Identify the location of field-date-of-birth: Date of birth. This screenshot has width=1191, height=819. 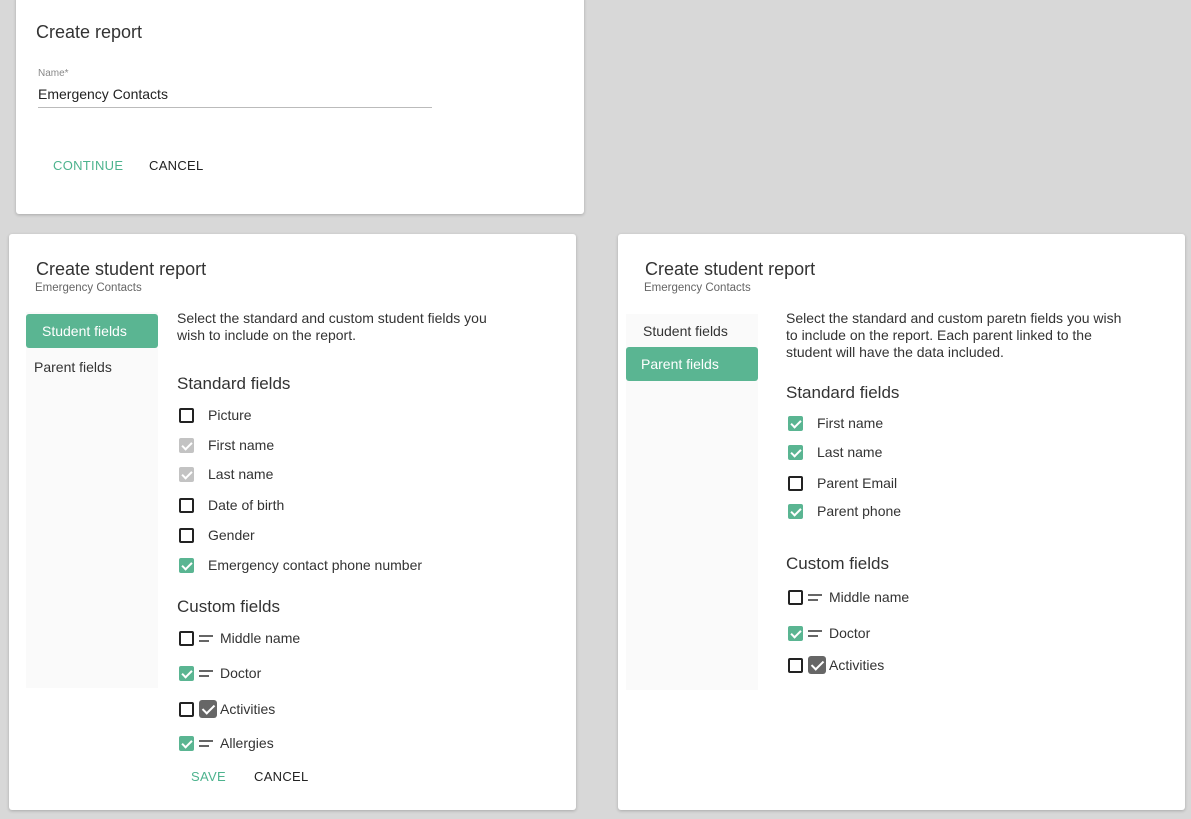
(231, 505).